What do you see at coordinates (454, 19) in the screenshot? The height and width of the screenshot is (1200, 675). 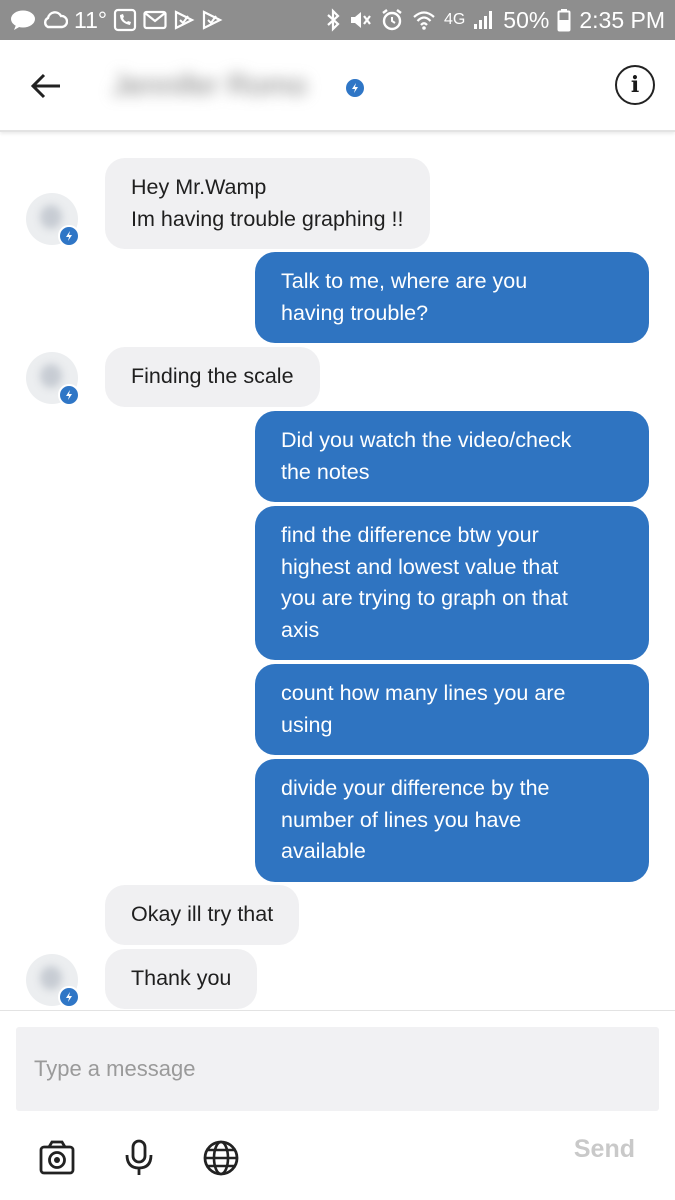 I see `network-type: 4G` at bounding box center [454, 19].